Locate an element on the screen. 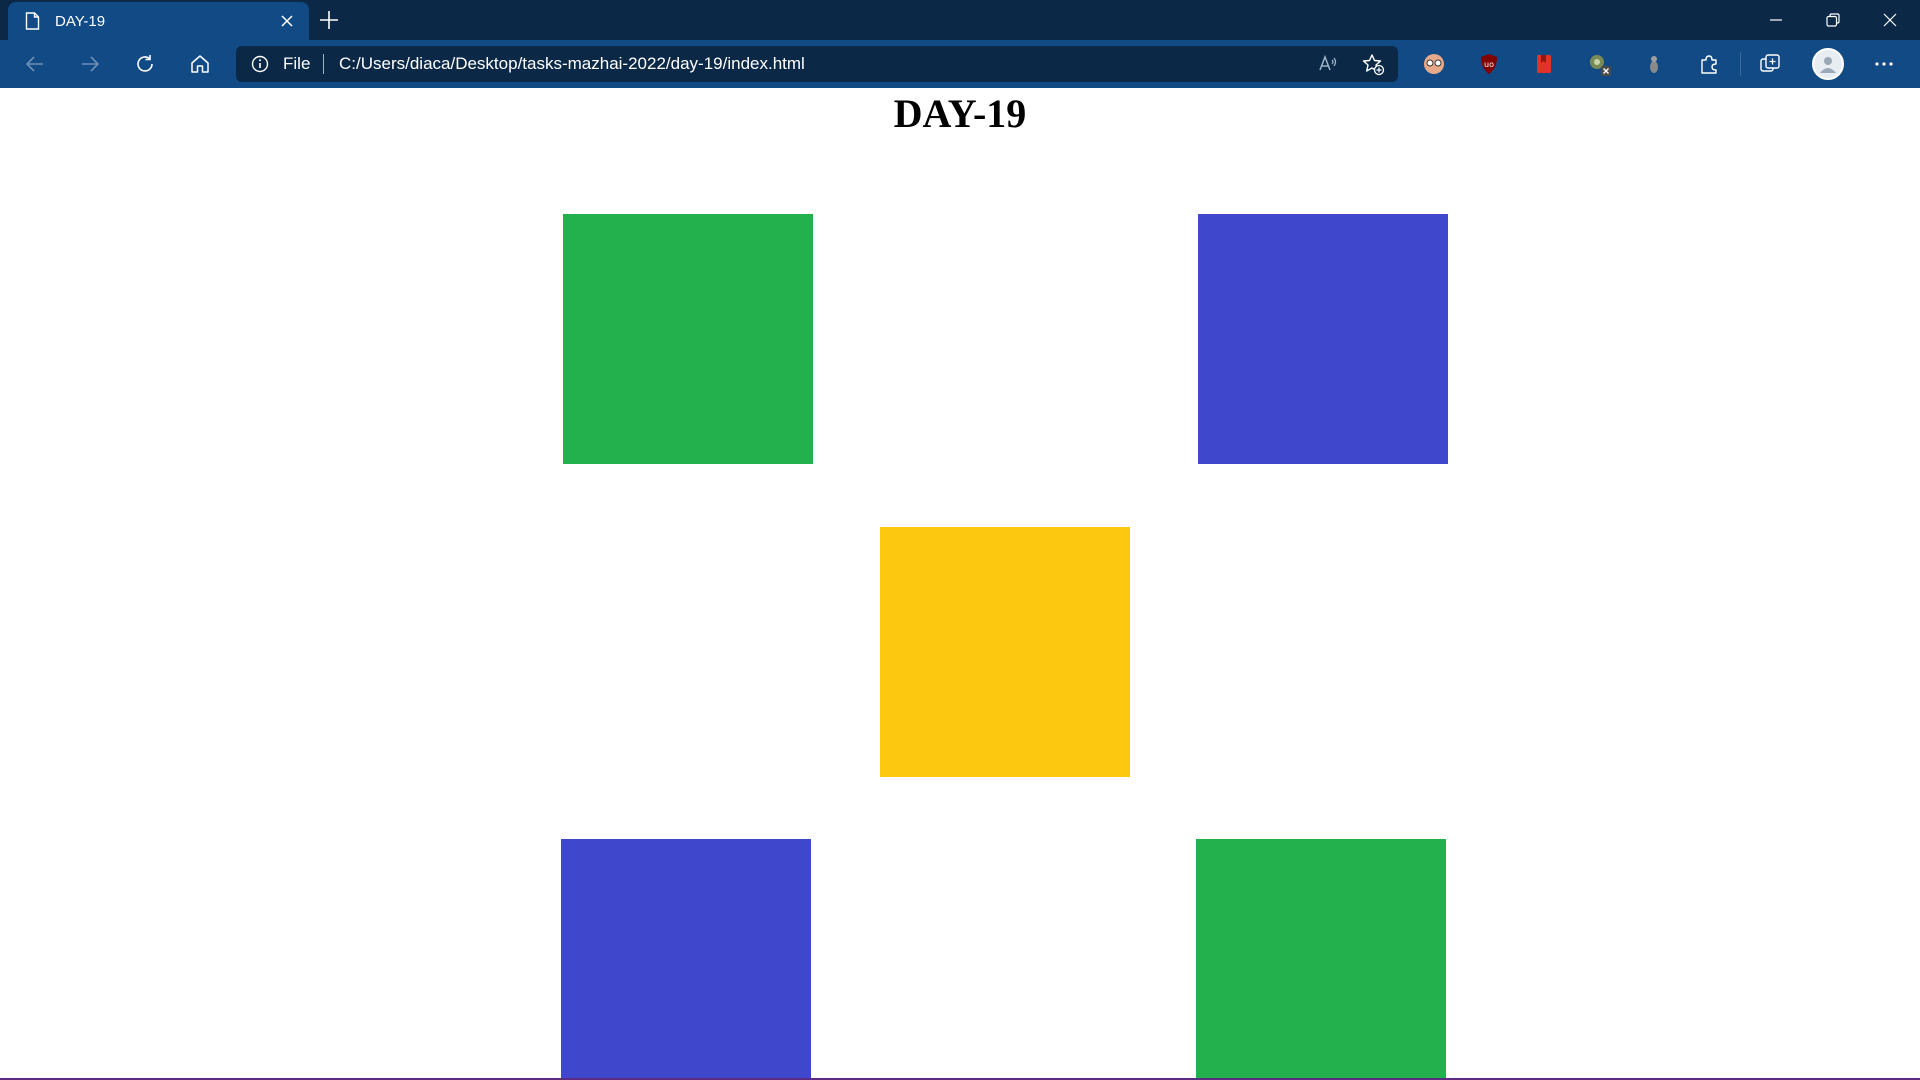 The height and width of the screenshot is (1080, 1920). refresh-button is located at coordinates (145, 64).